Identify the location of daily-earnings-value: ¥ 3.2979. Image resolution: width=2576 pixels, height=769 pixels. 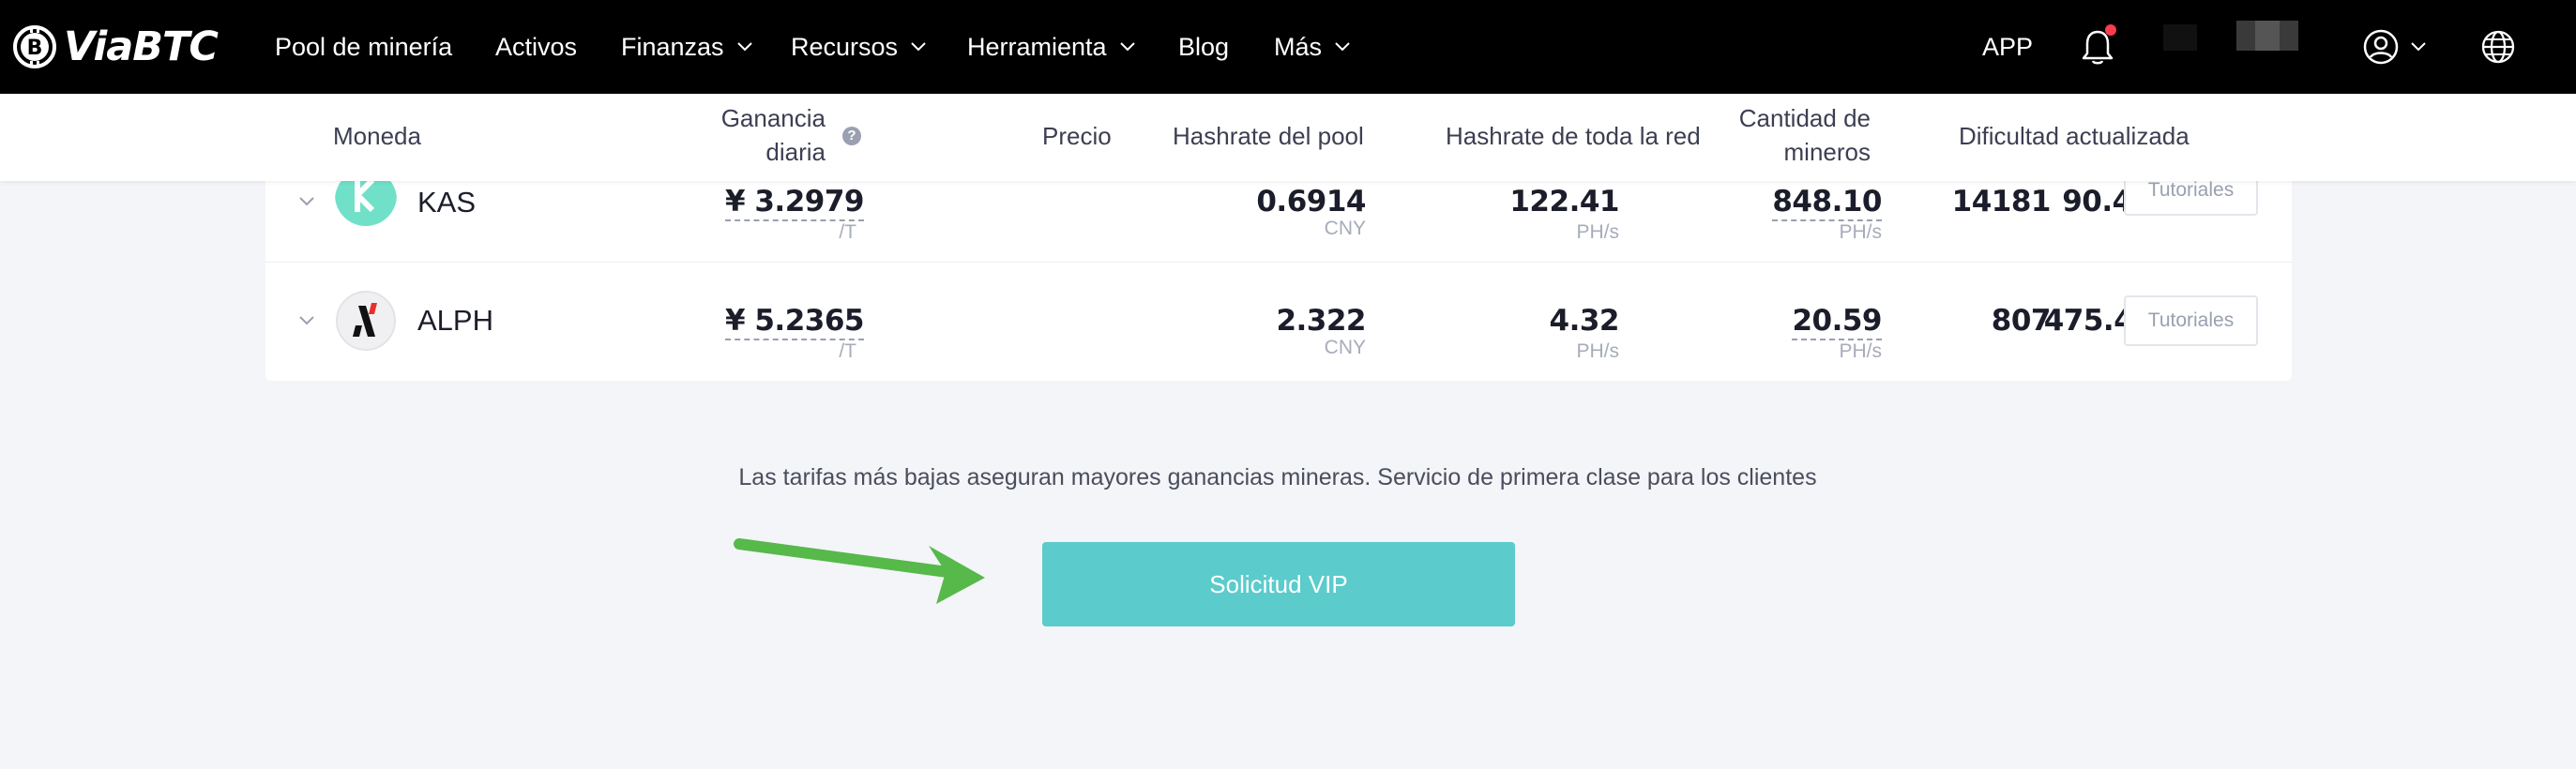
(795, 203).